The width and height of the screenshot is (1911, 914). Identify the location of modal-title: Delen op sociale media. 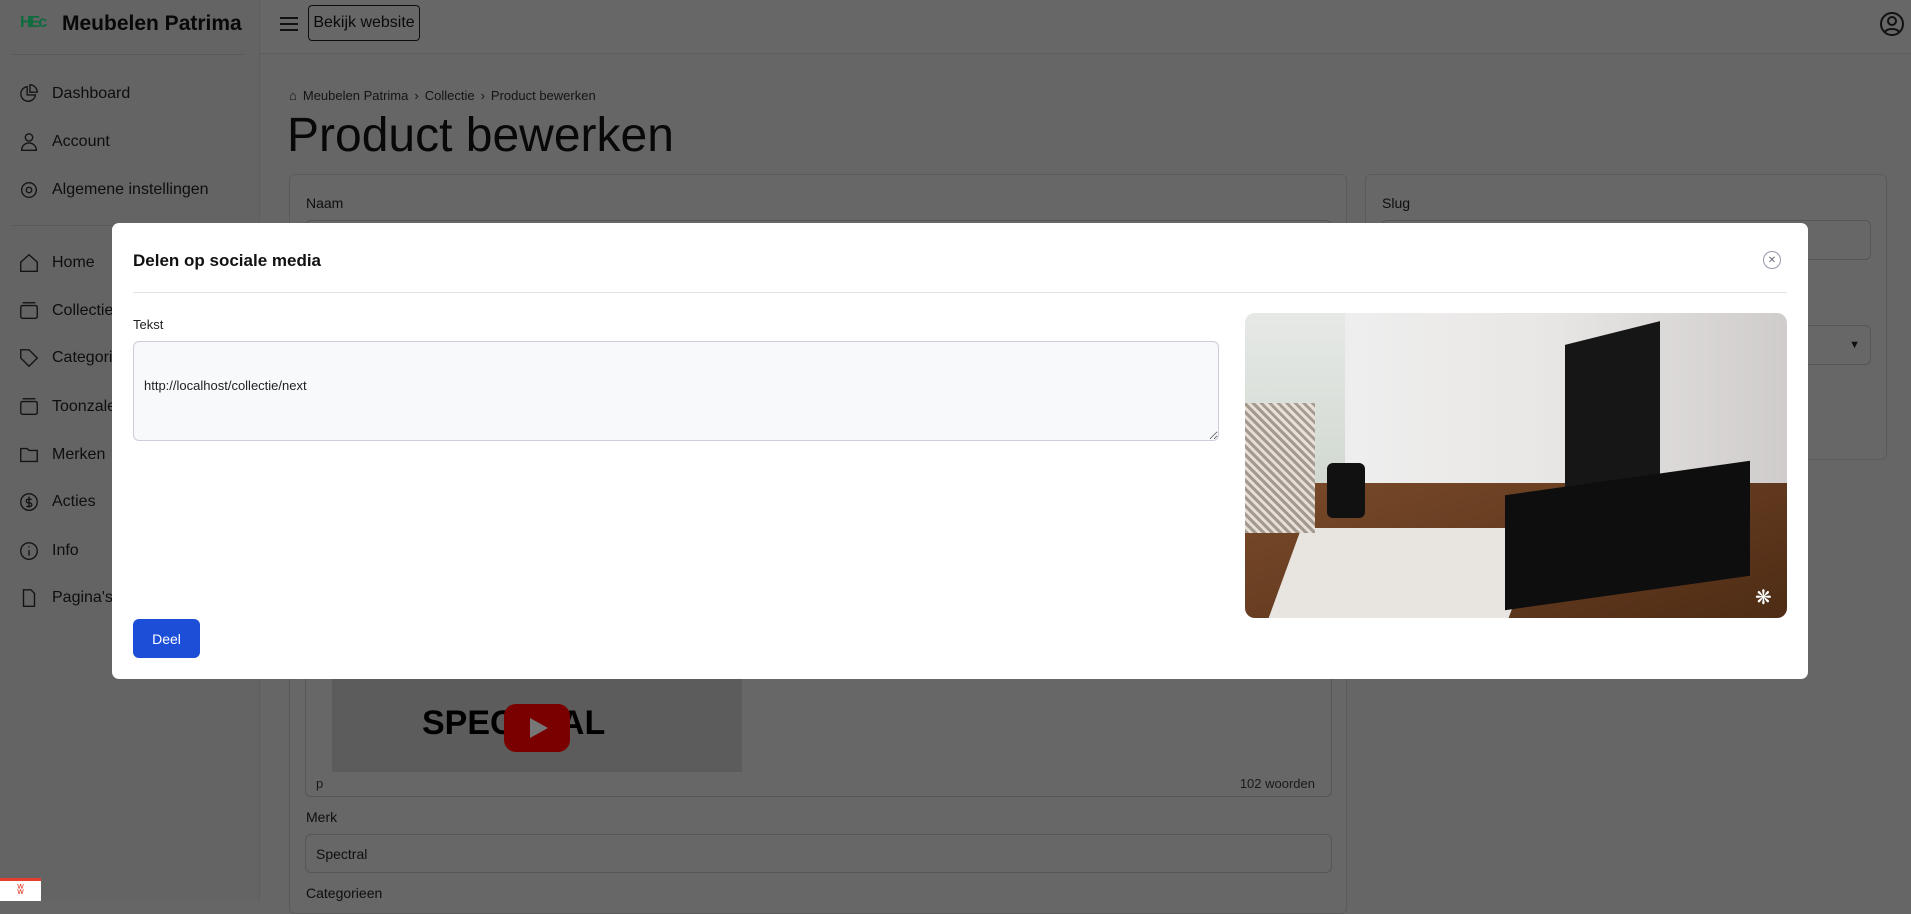
(227, 260).